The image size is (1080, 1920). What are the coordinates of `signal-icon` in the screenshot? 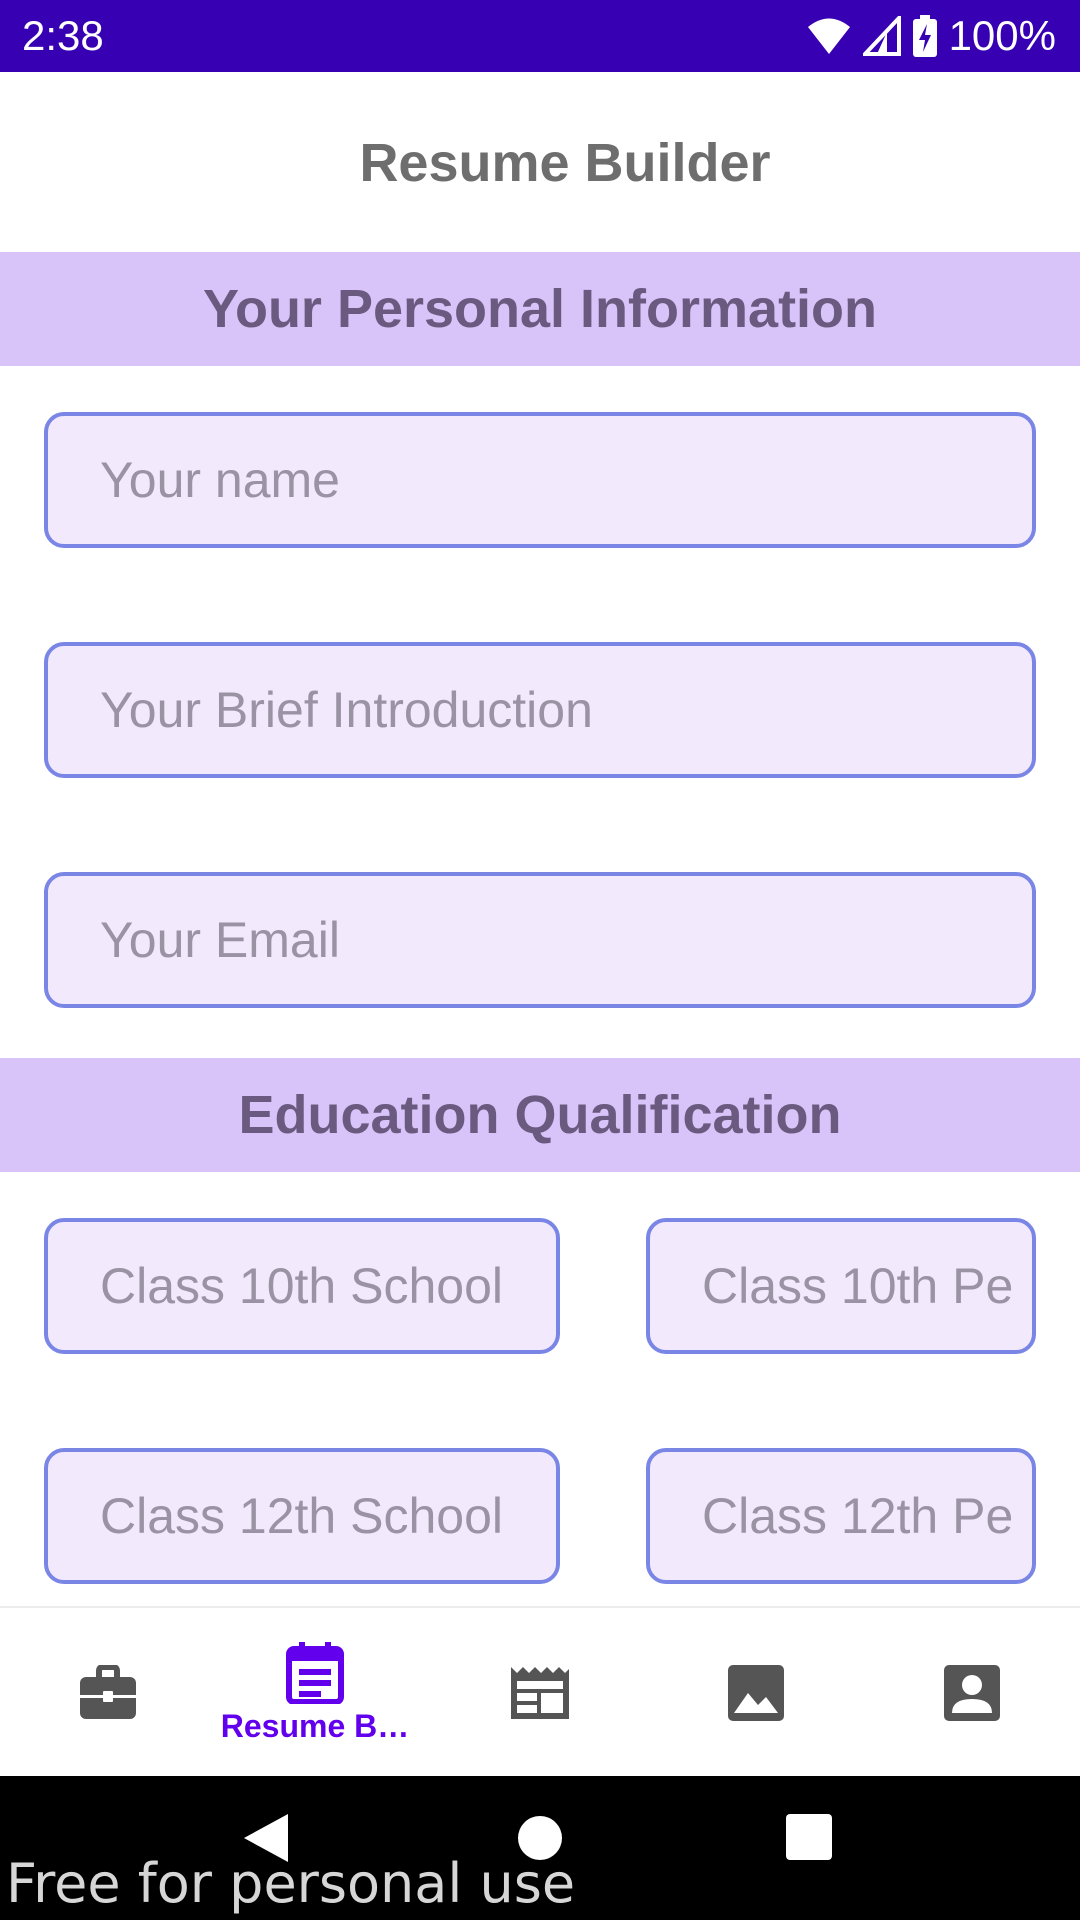 It's located at (881, 36).